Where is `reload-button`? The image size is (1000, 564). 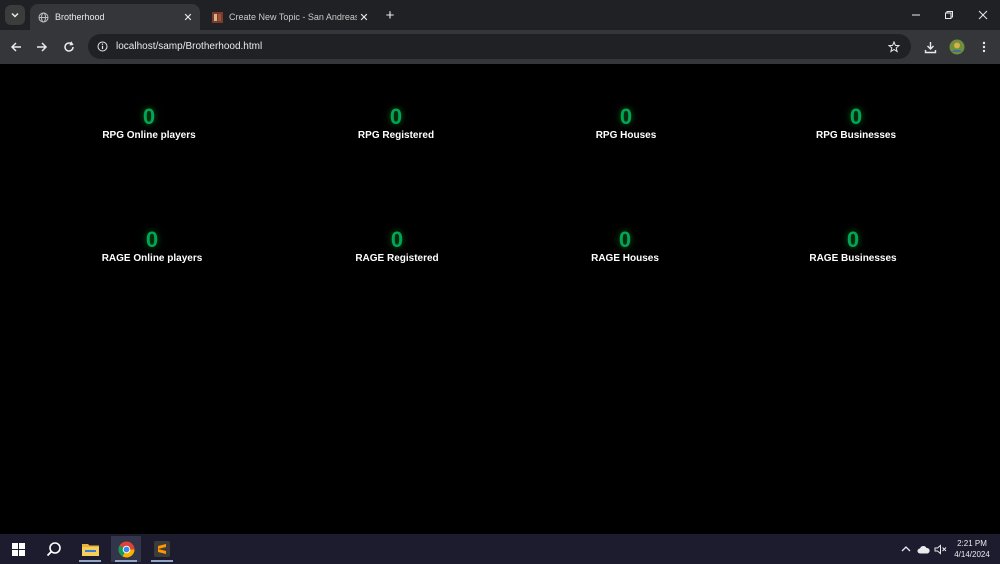 reload-button is located at coordinates (69, 47).